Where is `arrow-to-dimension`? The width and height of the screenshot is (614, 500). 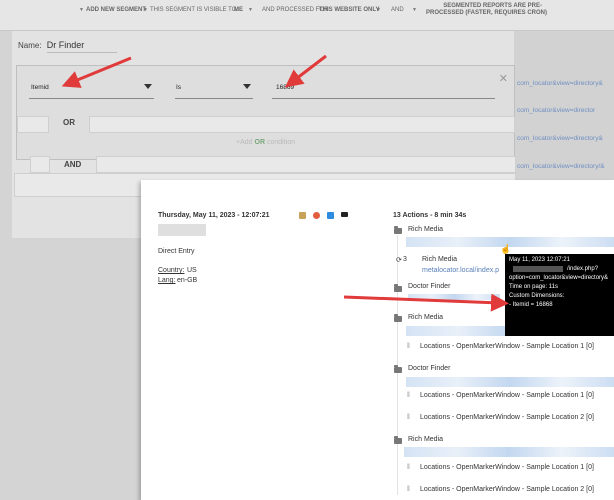
arrow-to-dimension is located at coordinates (96, 72).